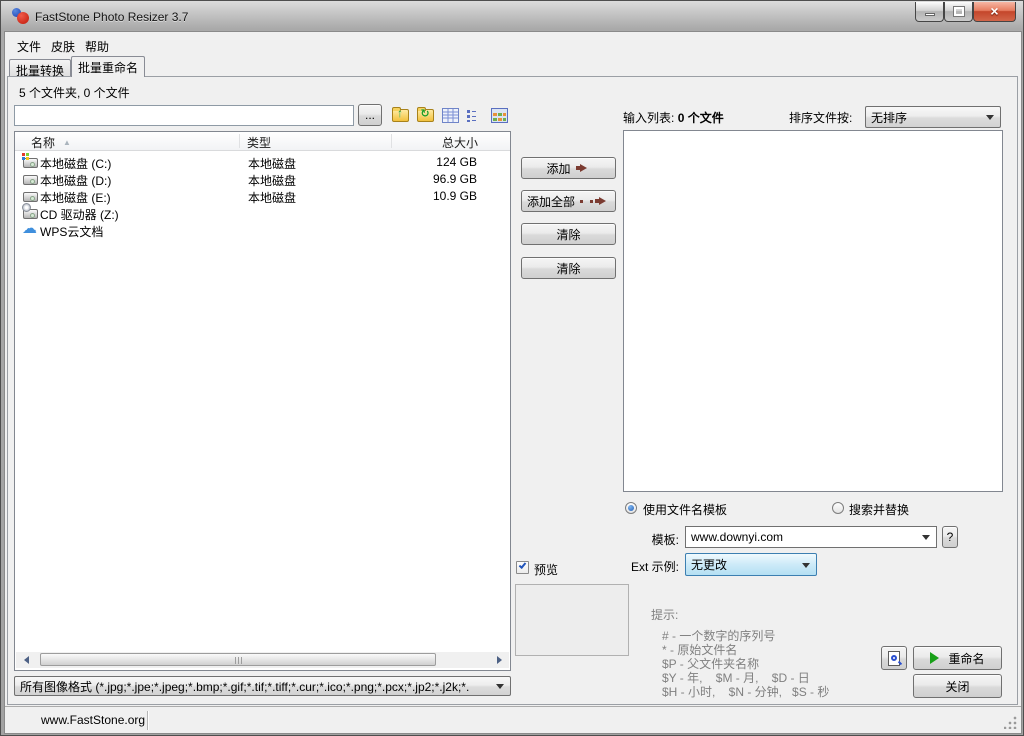 This screenshot has height=736, width=1024. What do you see at coordinates (665, 540) in the screenshot?
I see `template-label: 模板:` at bounding box center [665, 540].